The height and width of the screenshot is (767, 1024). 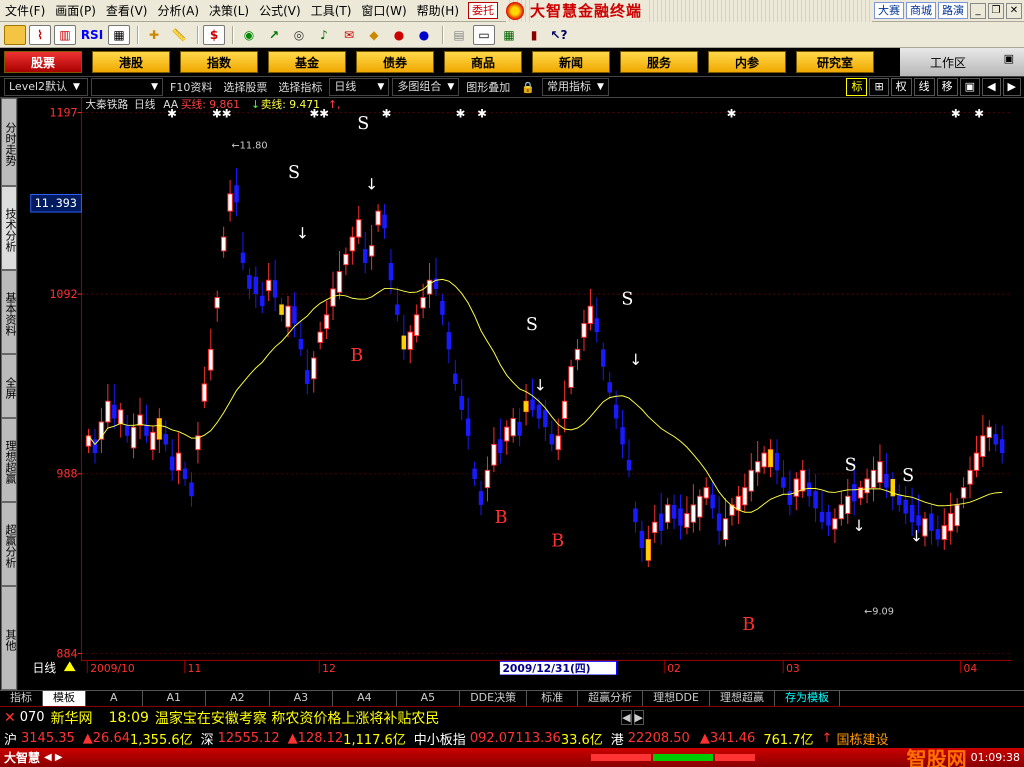 What do you see at coordinates (219, 62) in the screenshot?
I see `nav-index: 指数` at bounding box center [219, 62].